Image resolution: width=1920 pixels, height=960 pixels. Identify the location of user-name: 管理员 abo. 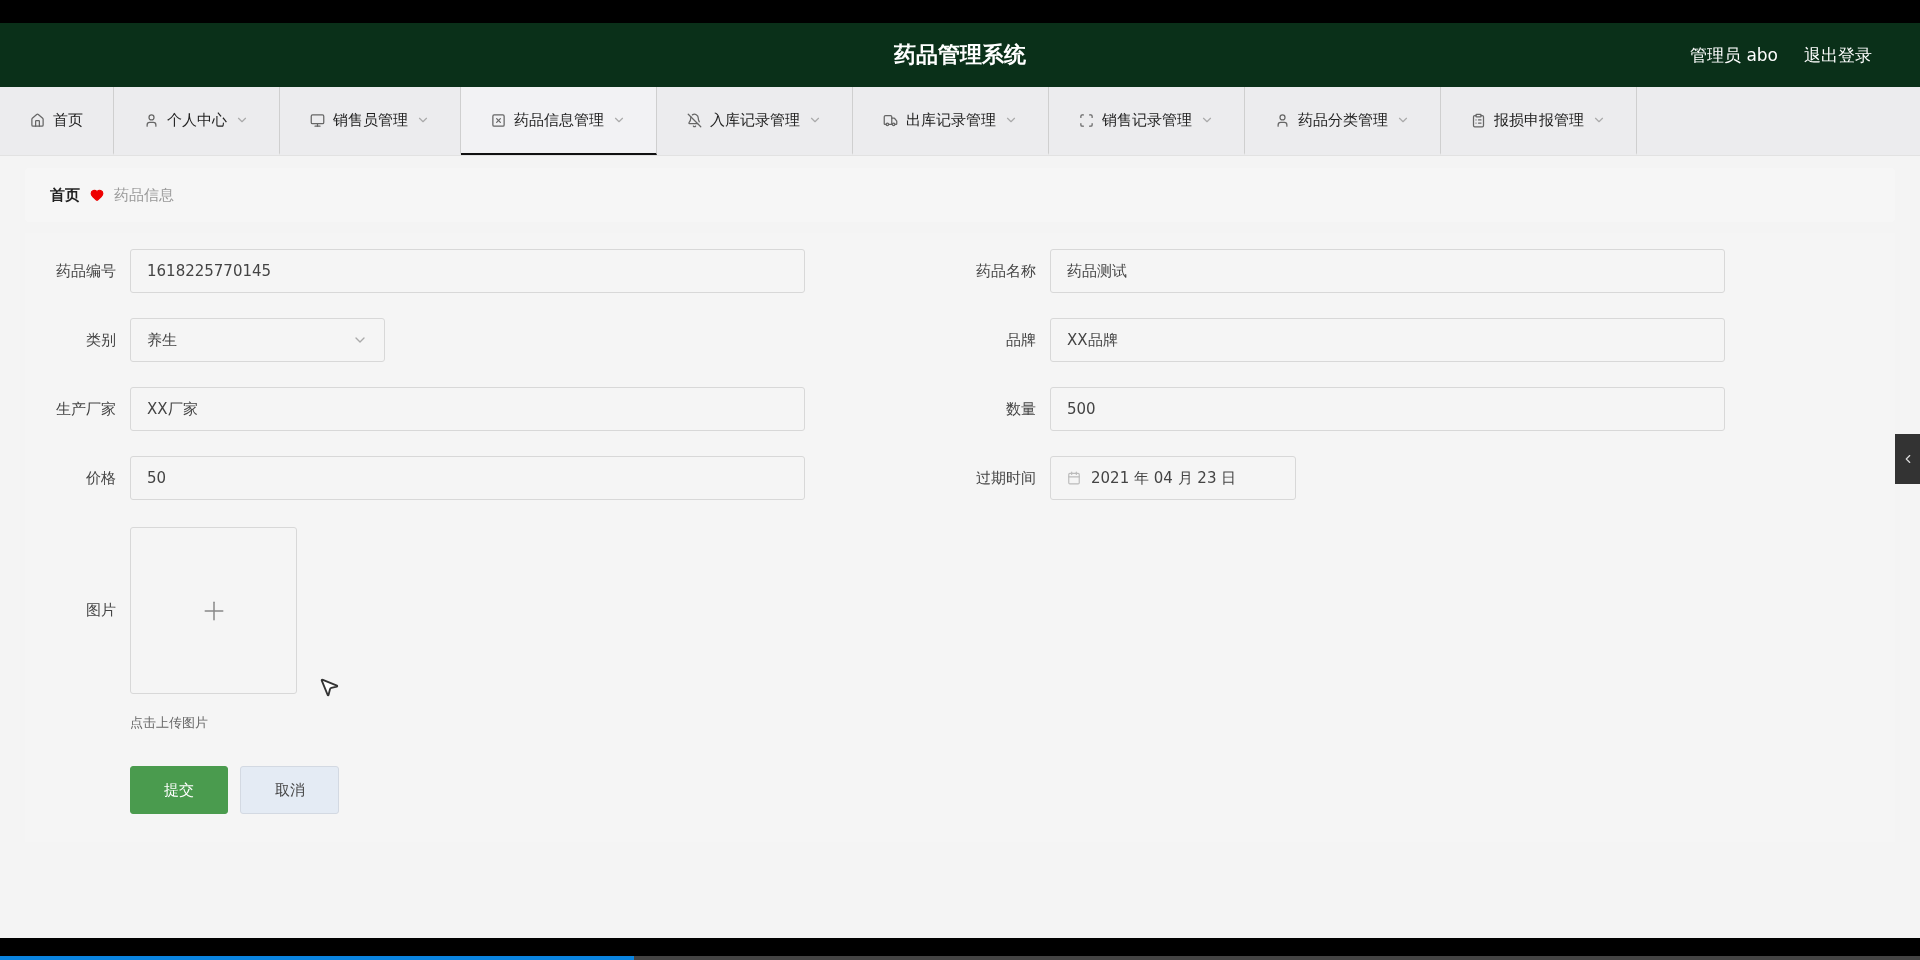
(1734, 55).